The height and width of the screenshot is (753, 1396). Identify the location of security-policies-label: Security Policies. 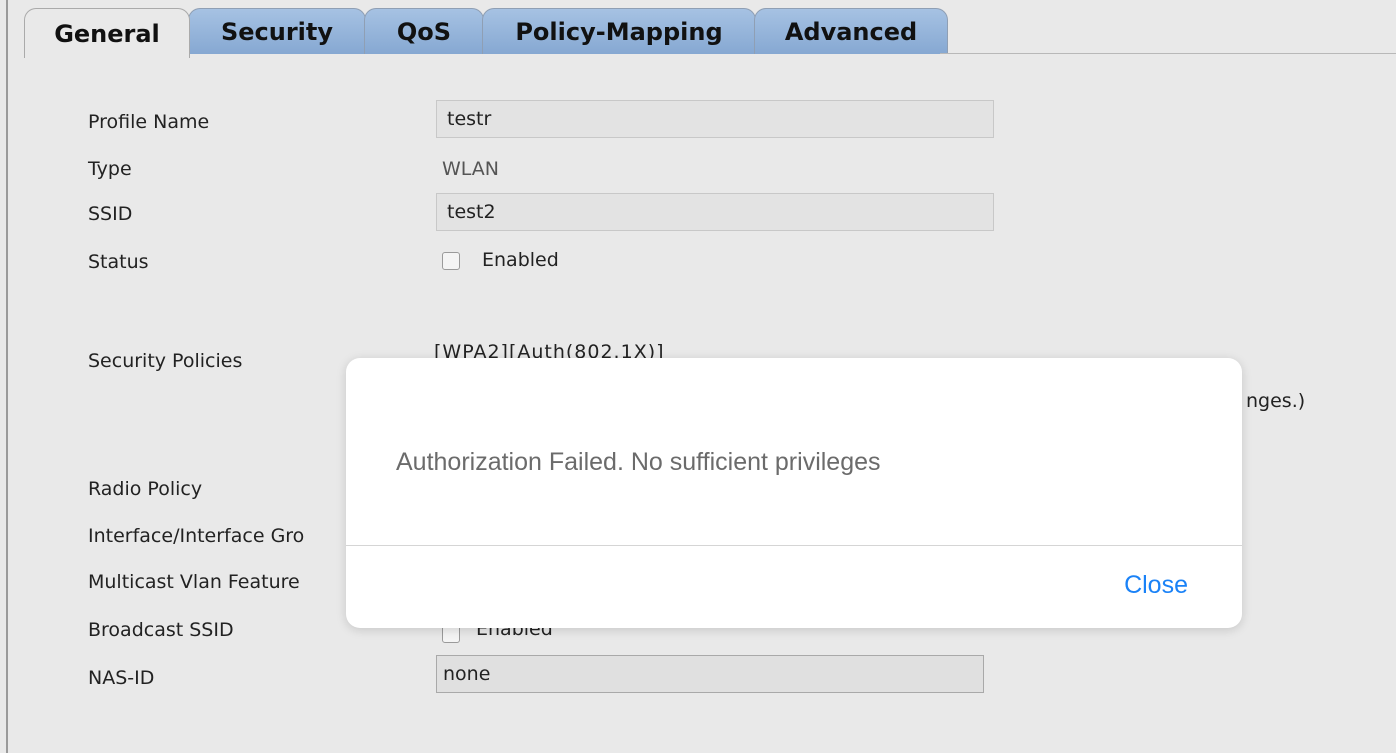
(165, 361).